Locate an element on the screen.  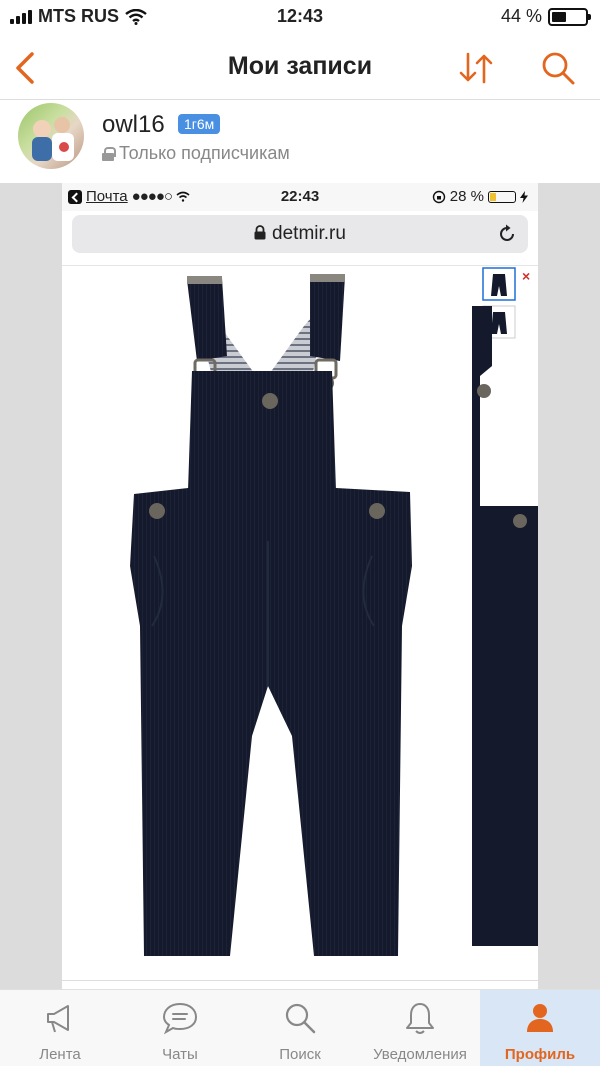
author-row: owl16 1г6м Только подписчикам is located at coordinates (300, 142).